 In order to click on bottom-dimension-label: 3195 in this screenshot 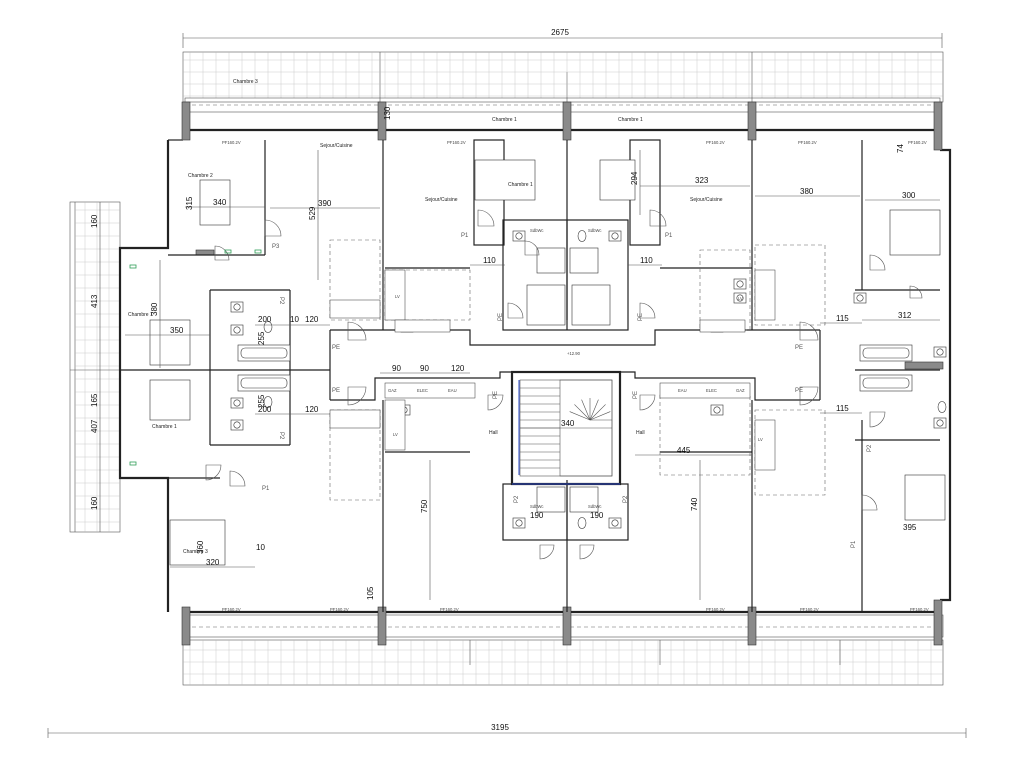, I will do `click(500, 727)`.